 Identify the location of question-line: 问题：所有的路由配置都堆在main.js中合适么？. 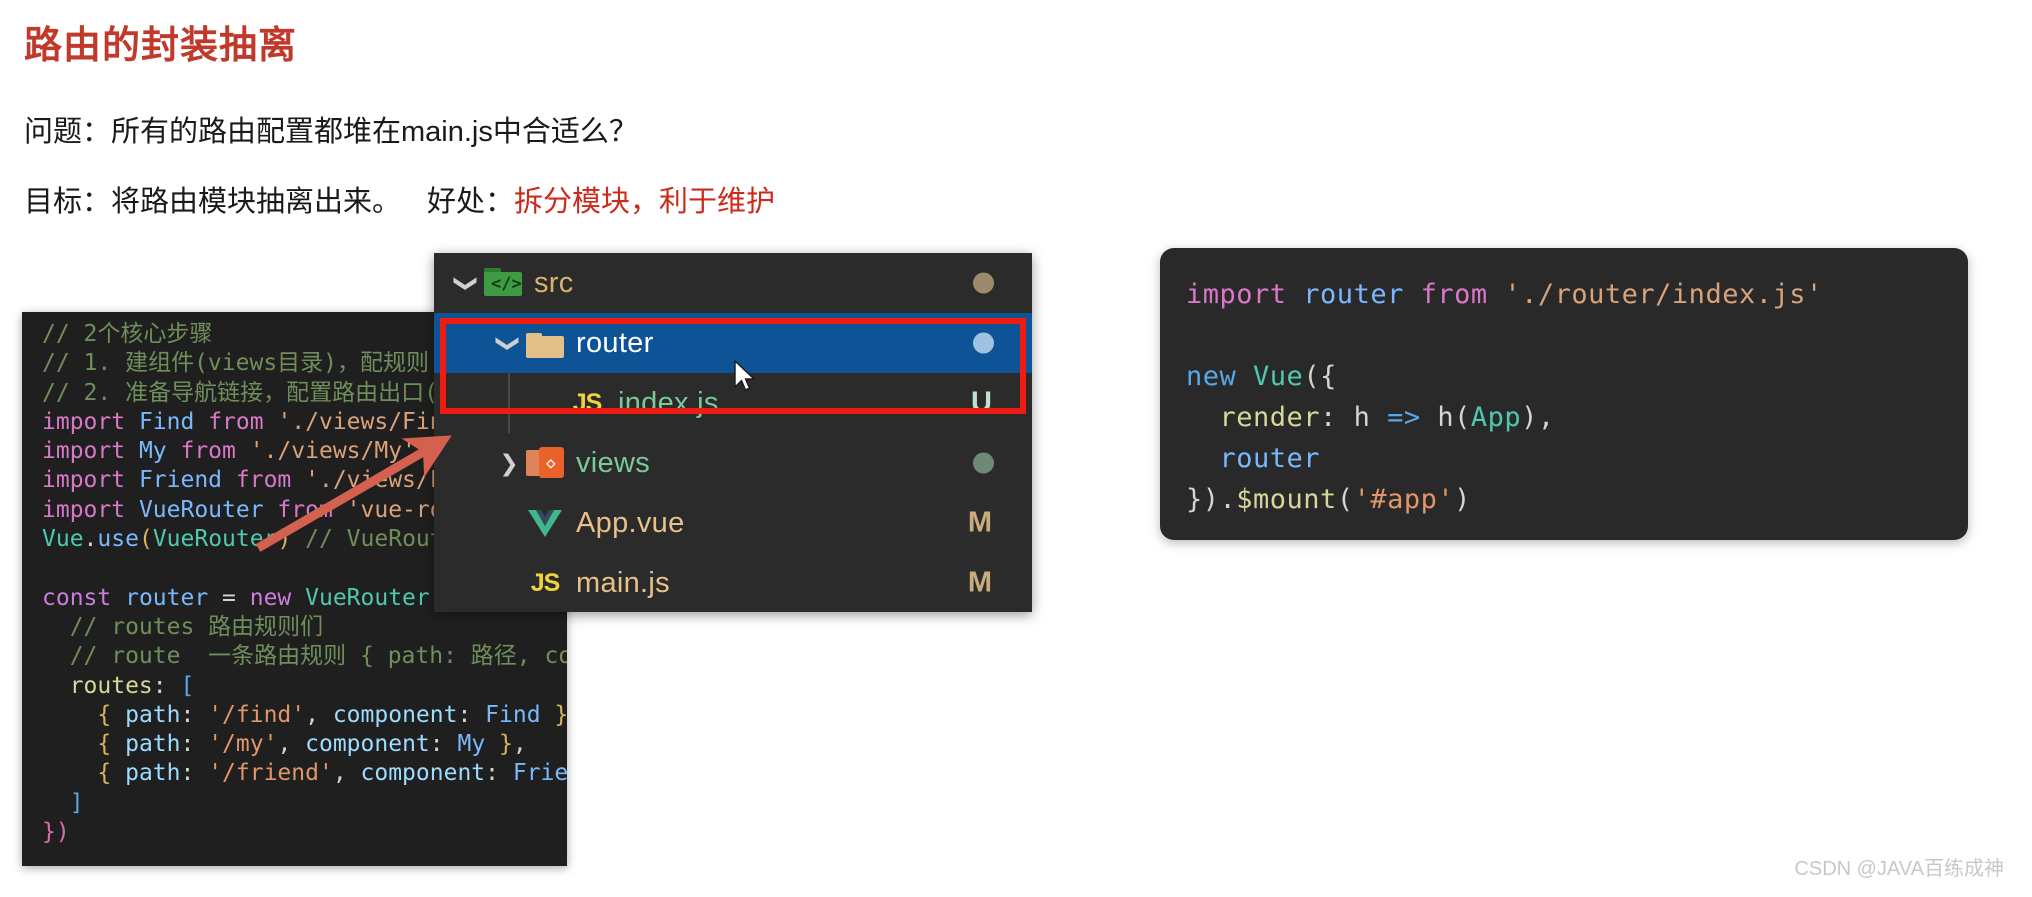
(331, 129).